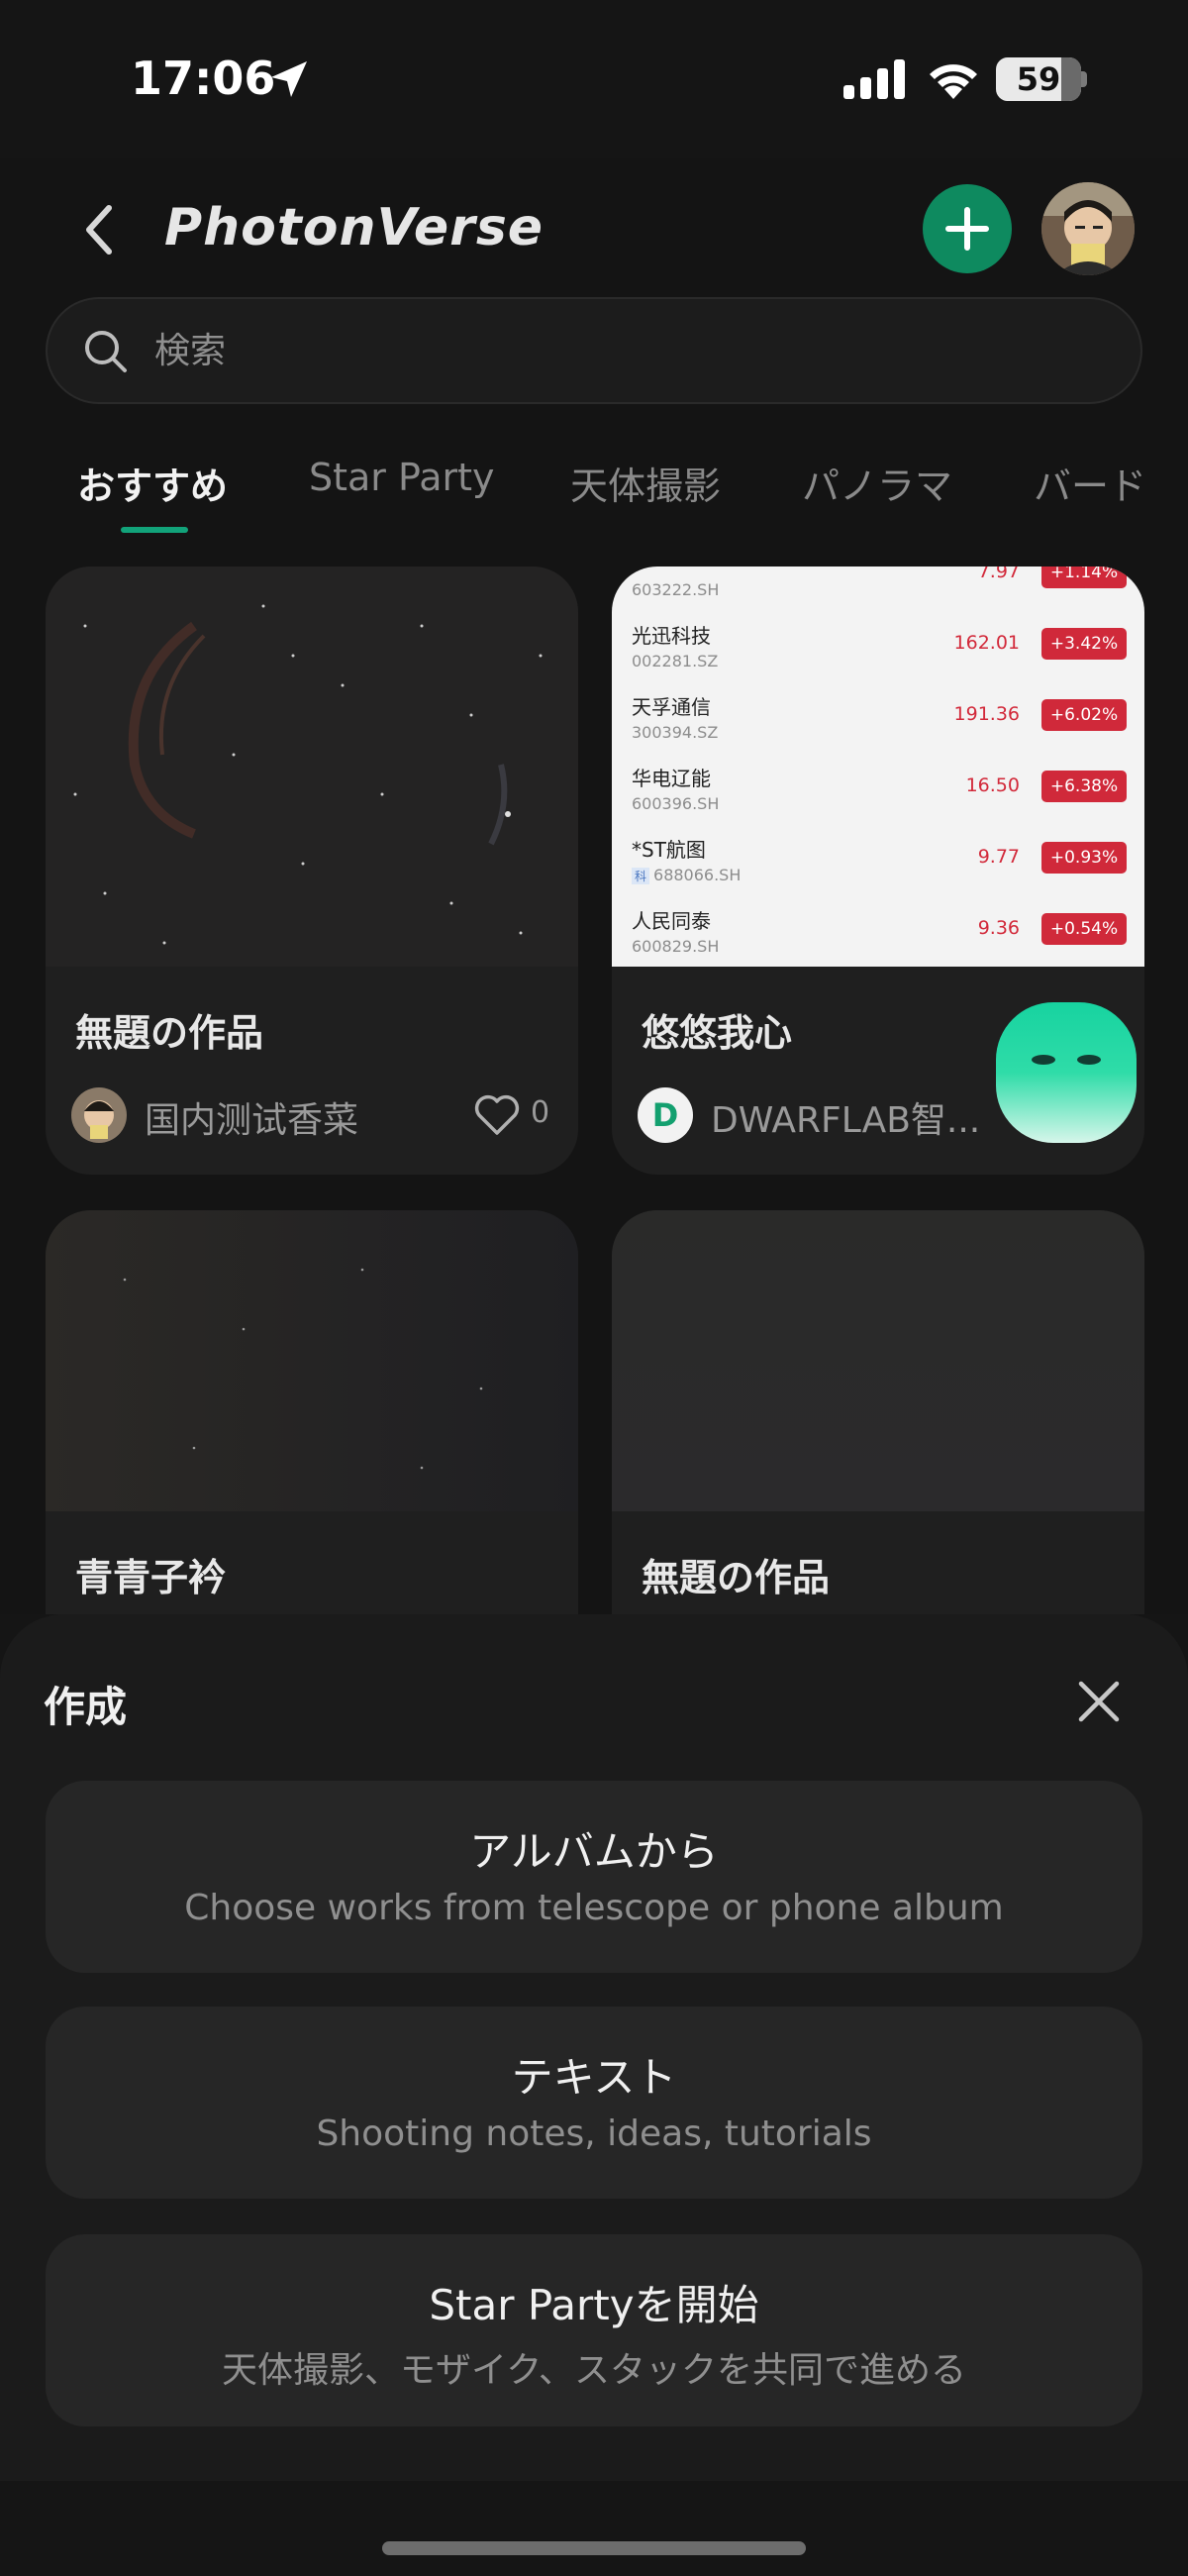 The image size is (1188, 2576). I want to click on add-button, so click(968, 228).